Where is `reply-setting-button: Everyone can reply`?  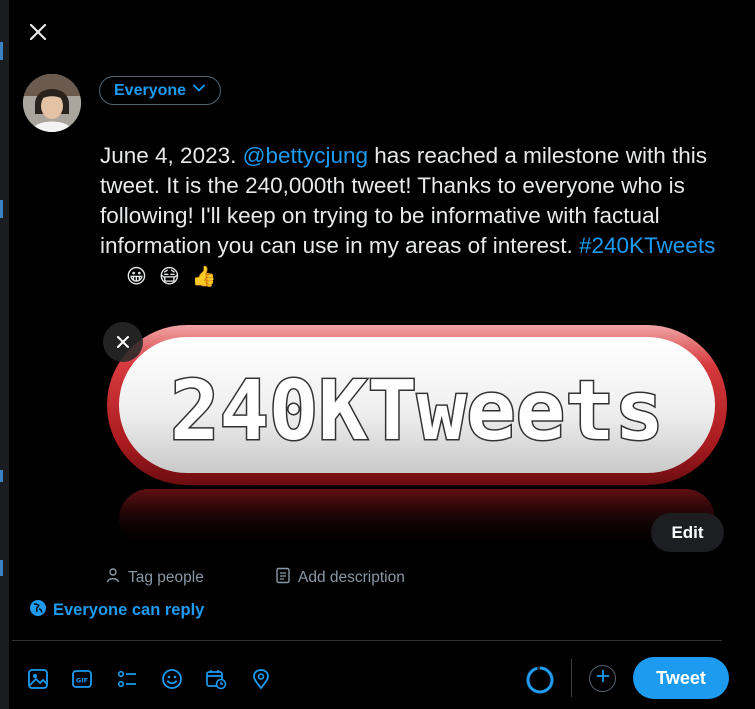 reply-setting-button: Everyone can reply is located at coordinates (116, 610).